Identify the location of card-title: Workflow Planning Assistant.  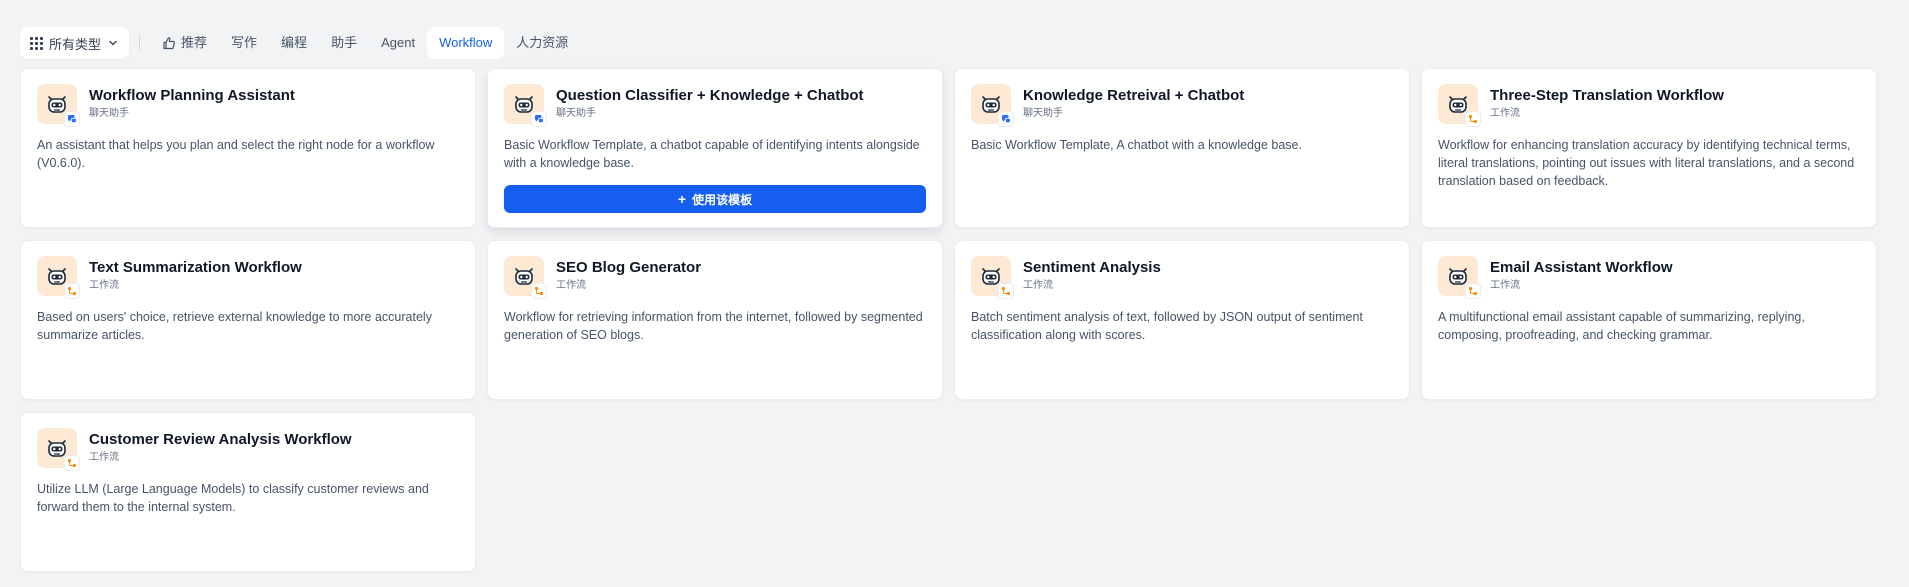
(192, 95).